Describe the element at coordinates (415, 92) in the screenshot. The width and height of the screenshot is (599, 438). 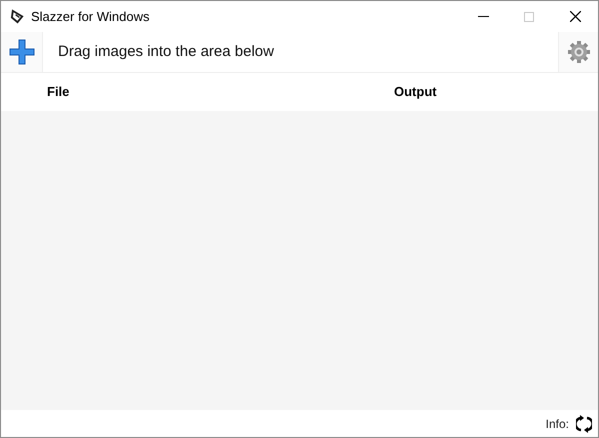
I see `column-header: Output` at that location.